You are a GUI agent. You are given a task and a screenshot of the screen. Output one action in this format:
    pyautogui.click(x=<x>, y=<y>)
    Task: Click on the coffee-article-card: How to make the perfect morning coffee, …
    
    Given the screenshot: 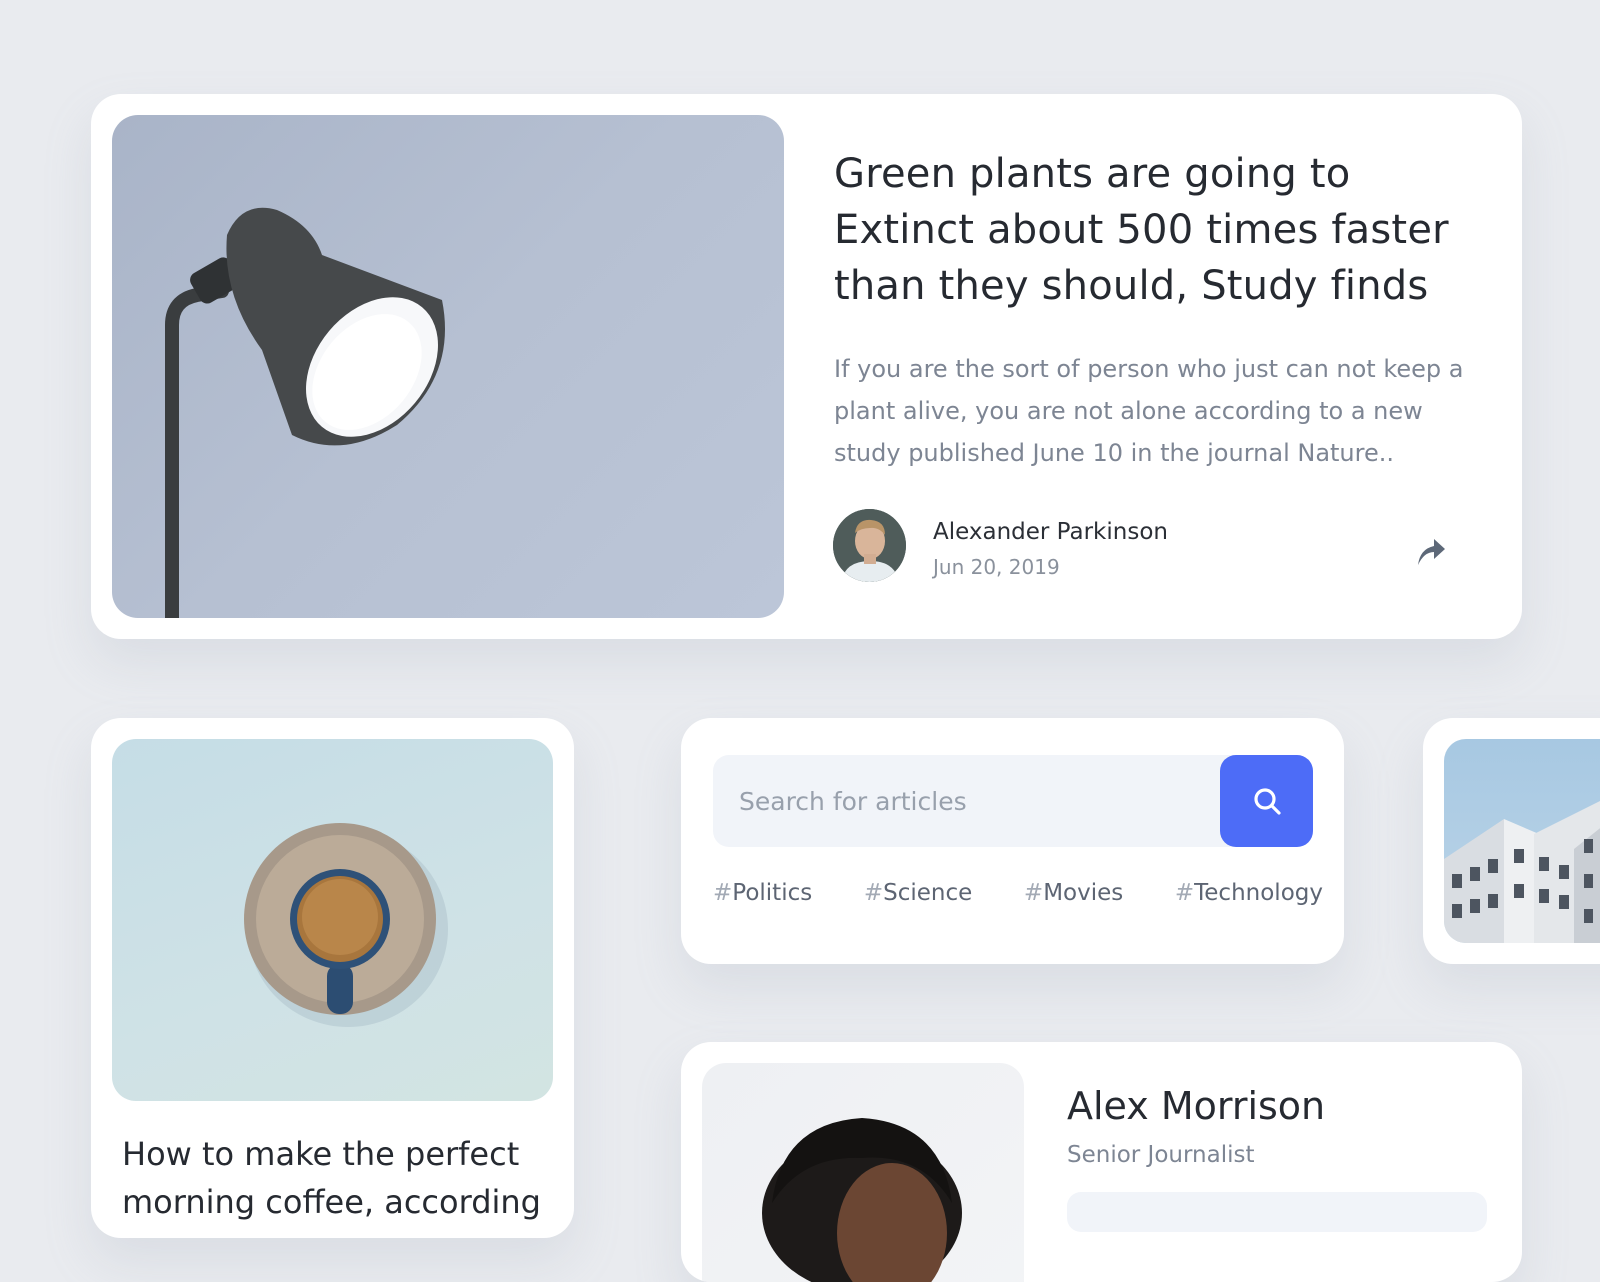 What is the action you would take?
    pyautogui.click(x=332, y=978)
    